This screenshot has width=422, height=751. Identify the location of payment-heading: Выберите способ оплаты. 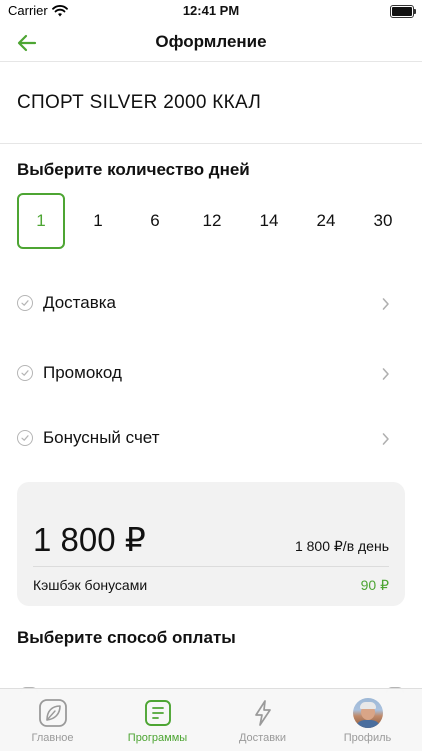
(126, 637).